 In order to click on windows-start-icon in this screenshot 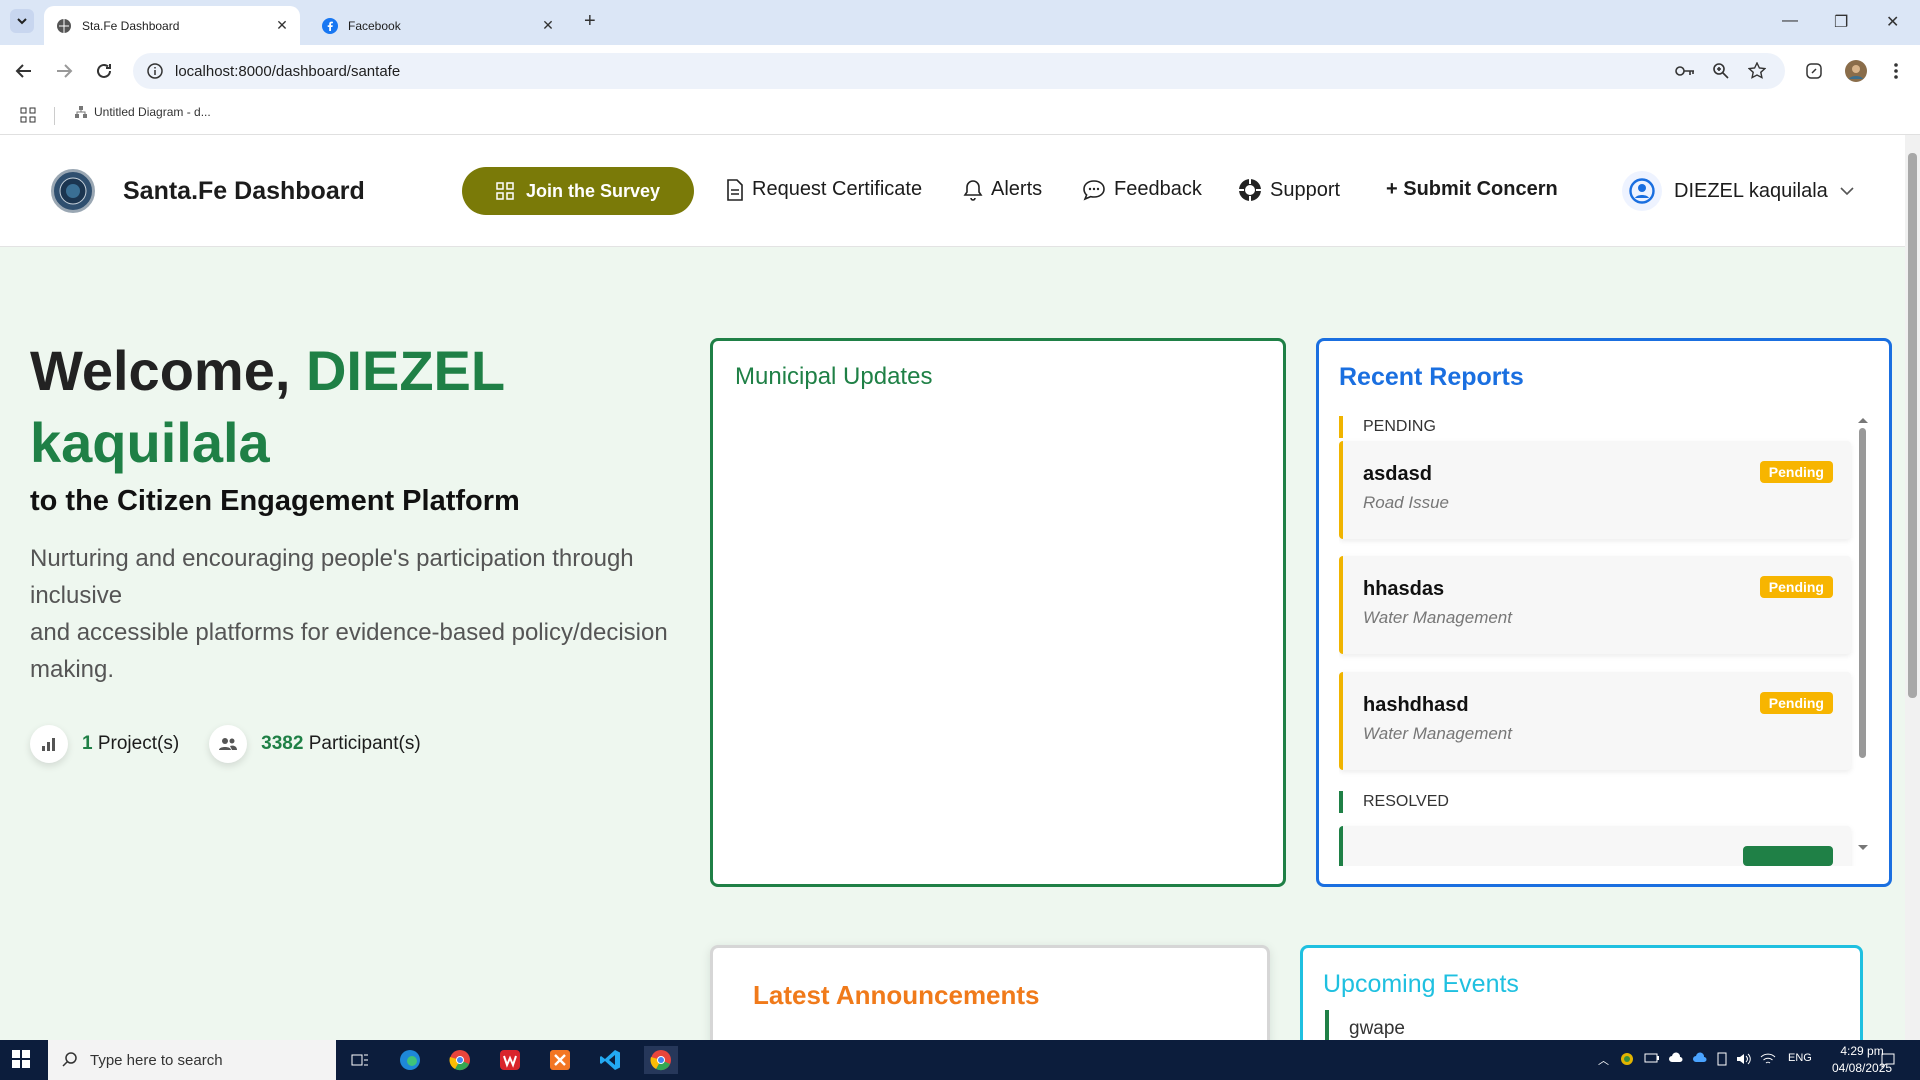, I will do `click(21, 1061)`.